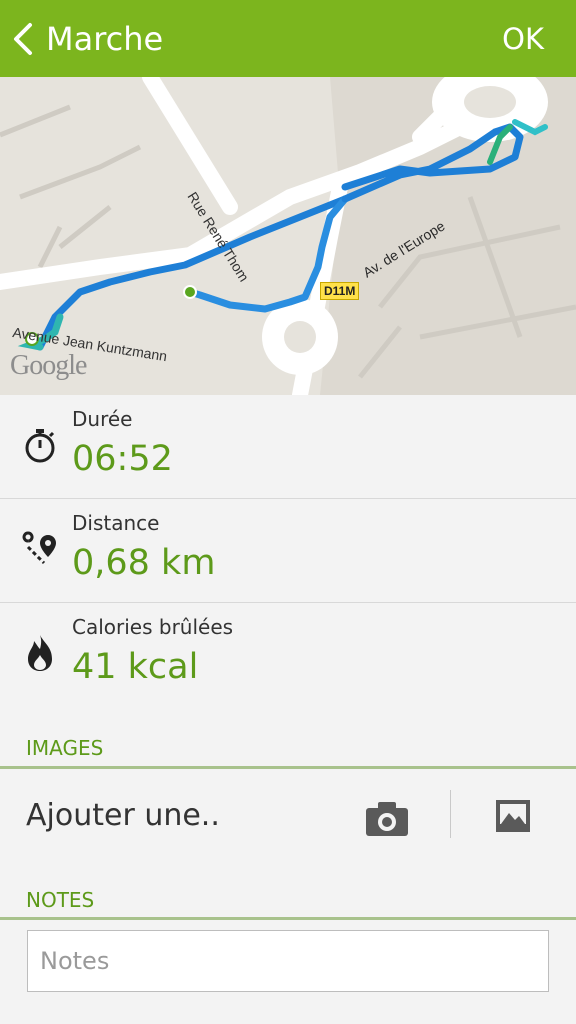 This screenshot has height=1024, width=576. I want to click on notes-section-divider, so click(288, 918).